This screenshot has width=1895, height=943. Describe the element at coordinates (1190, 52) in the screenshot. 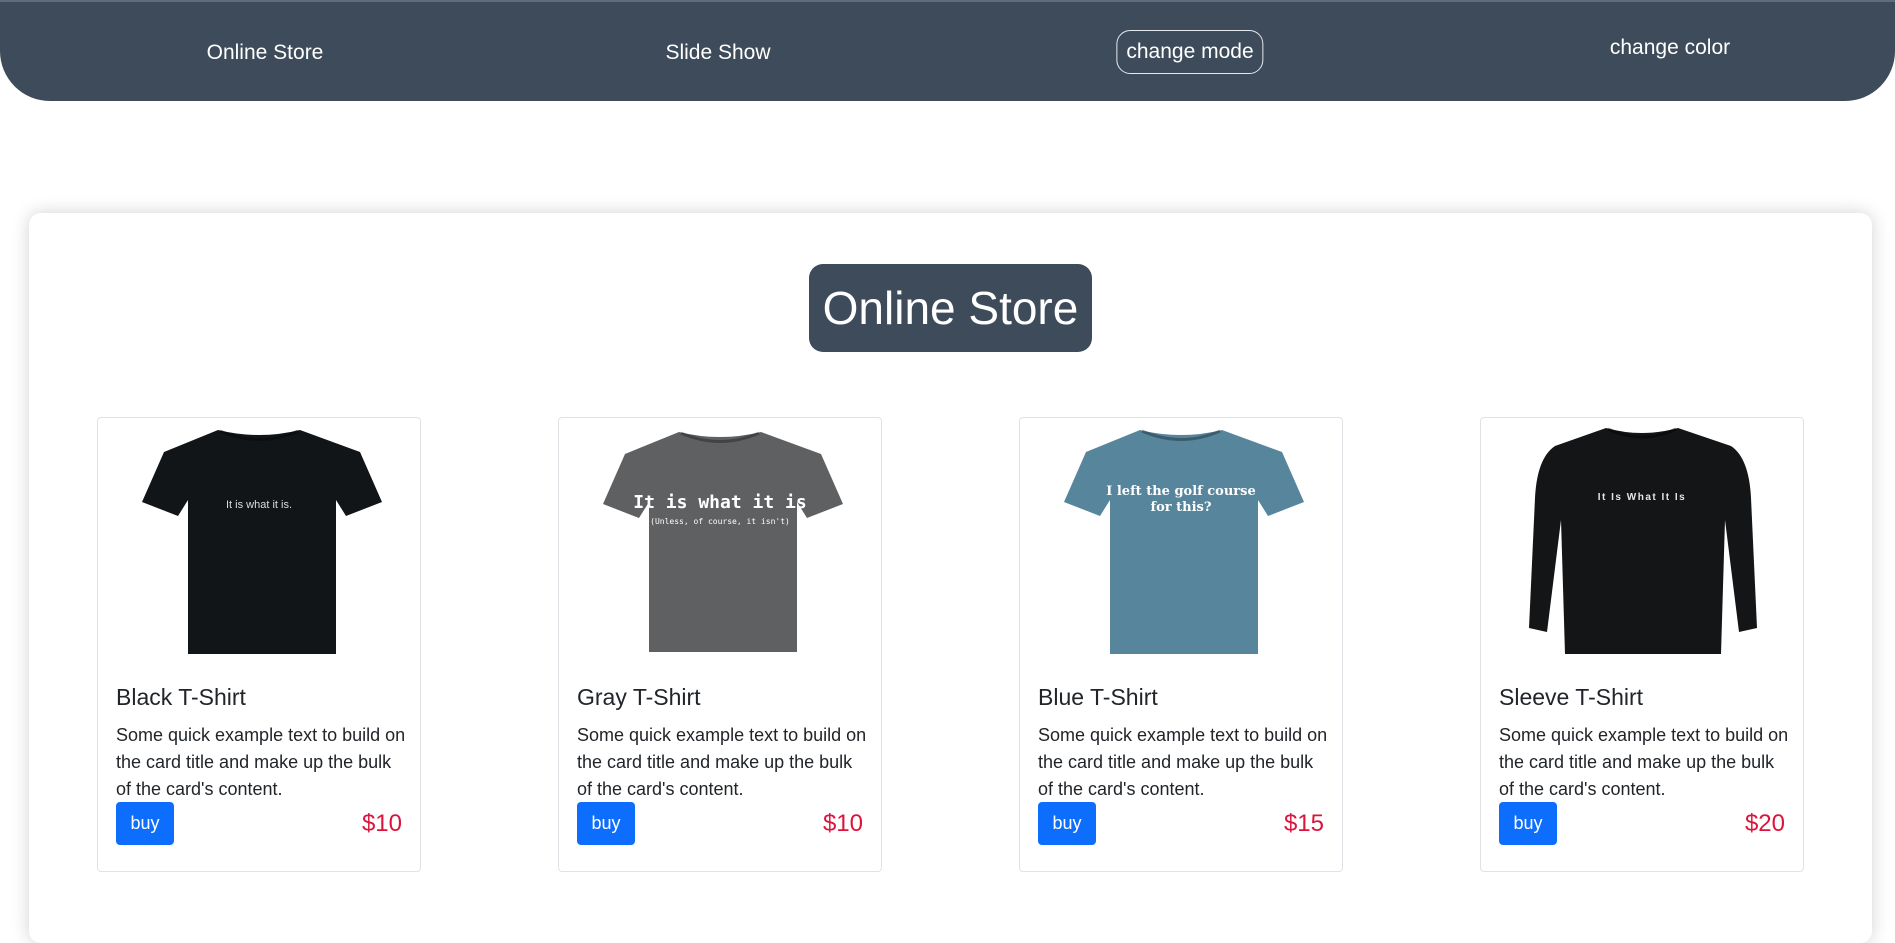

I see `change-mode-button: change mode` at that location.